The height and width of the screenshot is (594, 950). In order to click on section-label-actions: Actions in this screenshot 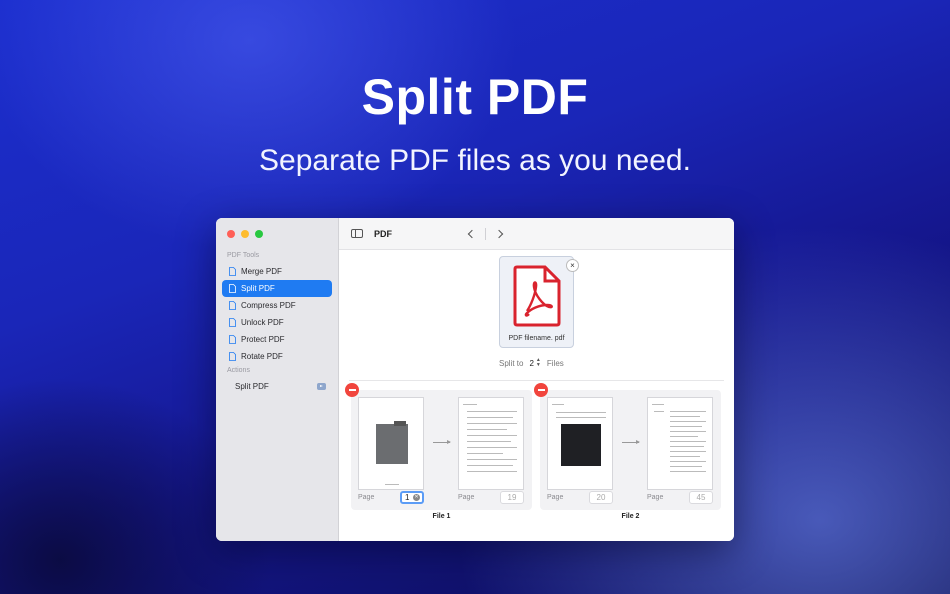, I will do `click(238, 370)`.